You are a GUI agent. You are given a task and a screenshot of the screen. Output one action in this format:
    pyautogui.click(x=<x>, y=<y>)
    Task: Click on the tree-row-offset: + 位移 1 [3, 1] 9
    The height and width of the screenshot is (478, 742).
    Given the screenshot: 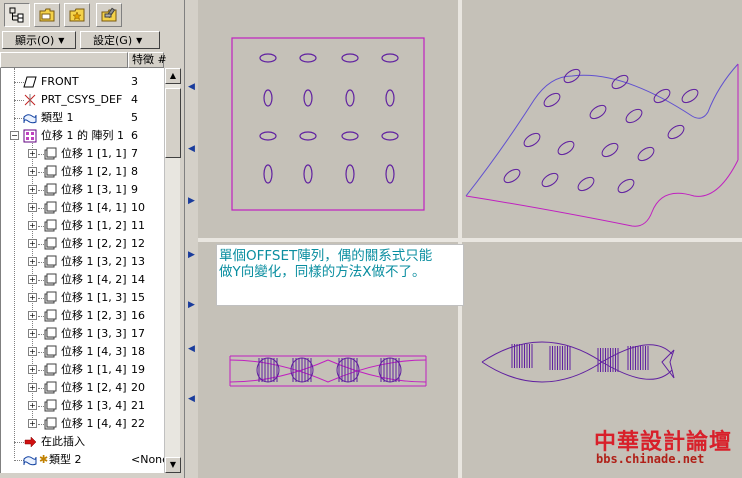 What is the action you would take?
    pyautogui.click(x=82, y=190)
    